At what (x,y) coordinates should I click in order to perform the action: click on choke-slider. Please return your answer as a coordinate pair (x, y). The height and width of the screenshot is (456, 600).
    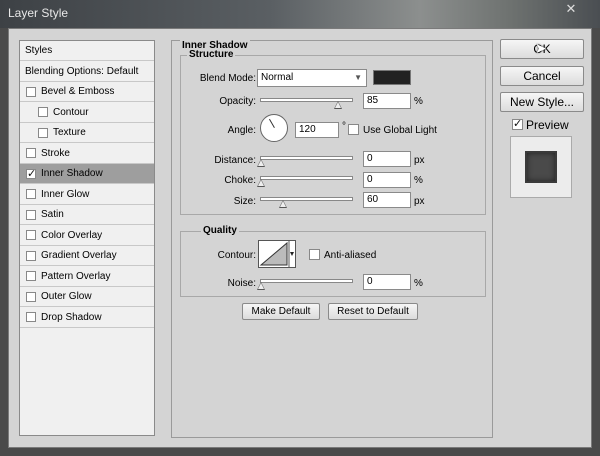
    Looking at the image, I should click on (305, 181).